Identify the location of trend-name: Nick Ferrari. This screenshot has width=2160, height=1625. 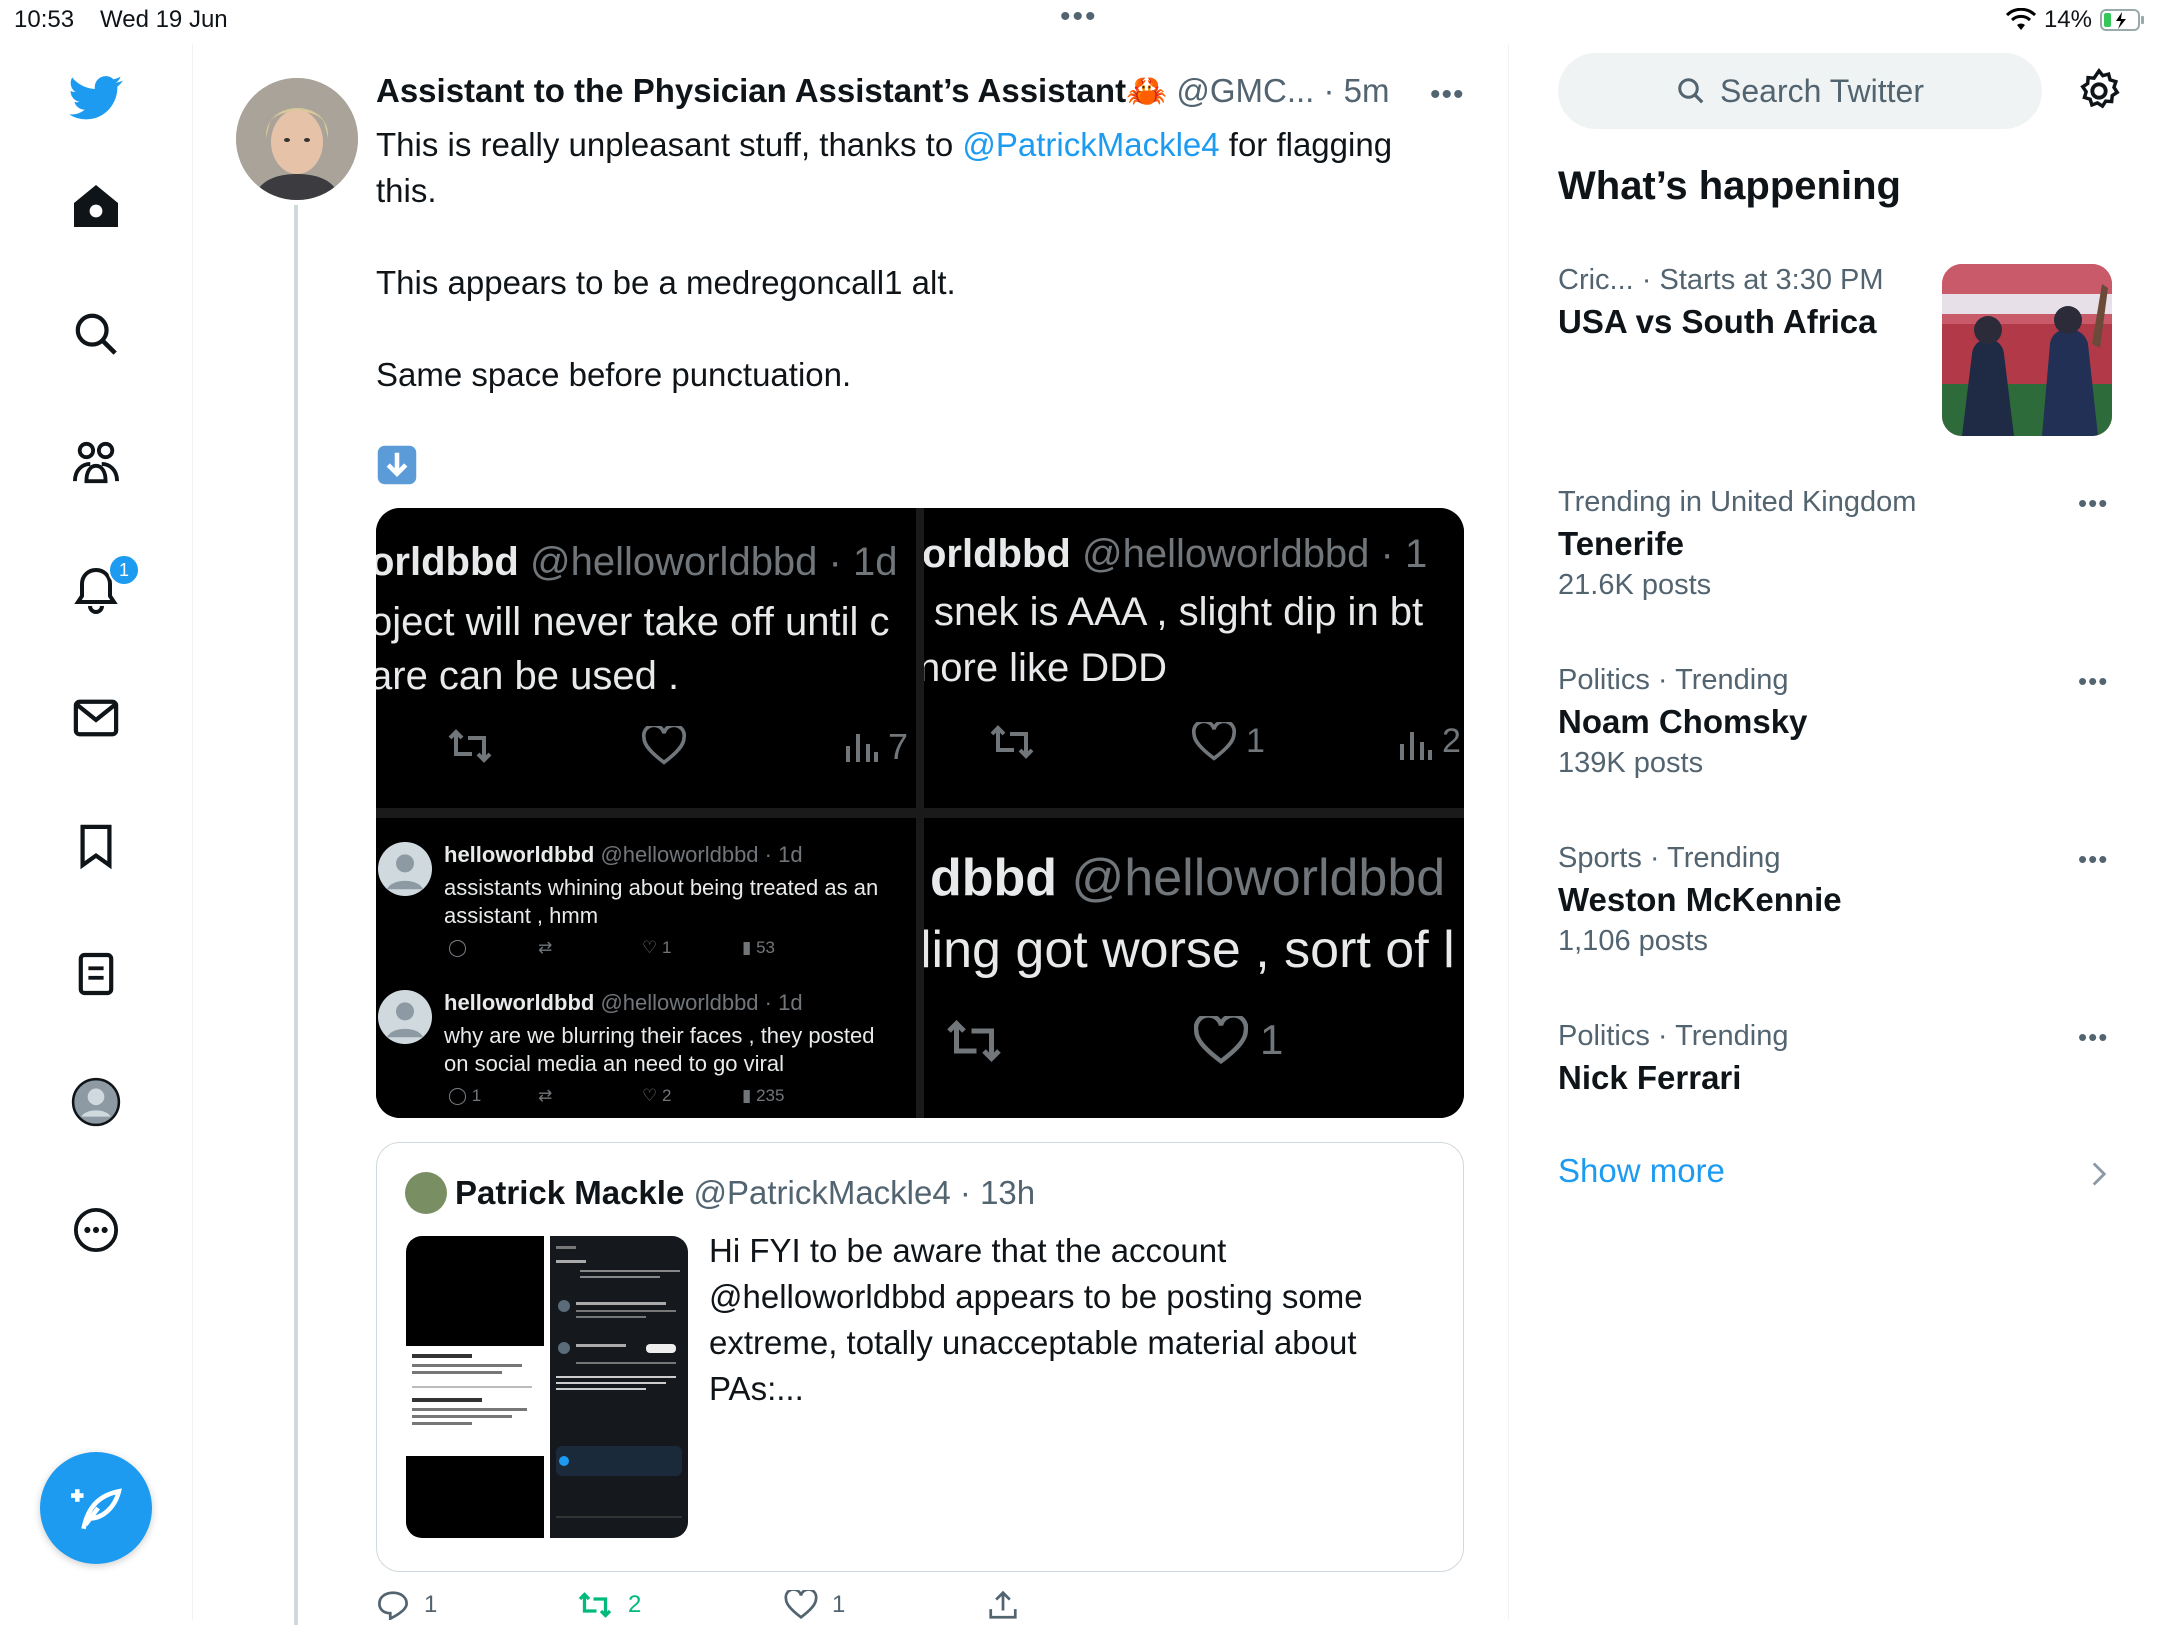
(1650, 1077).